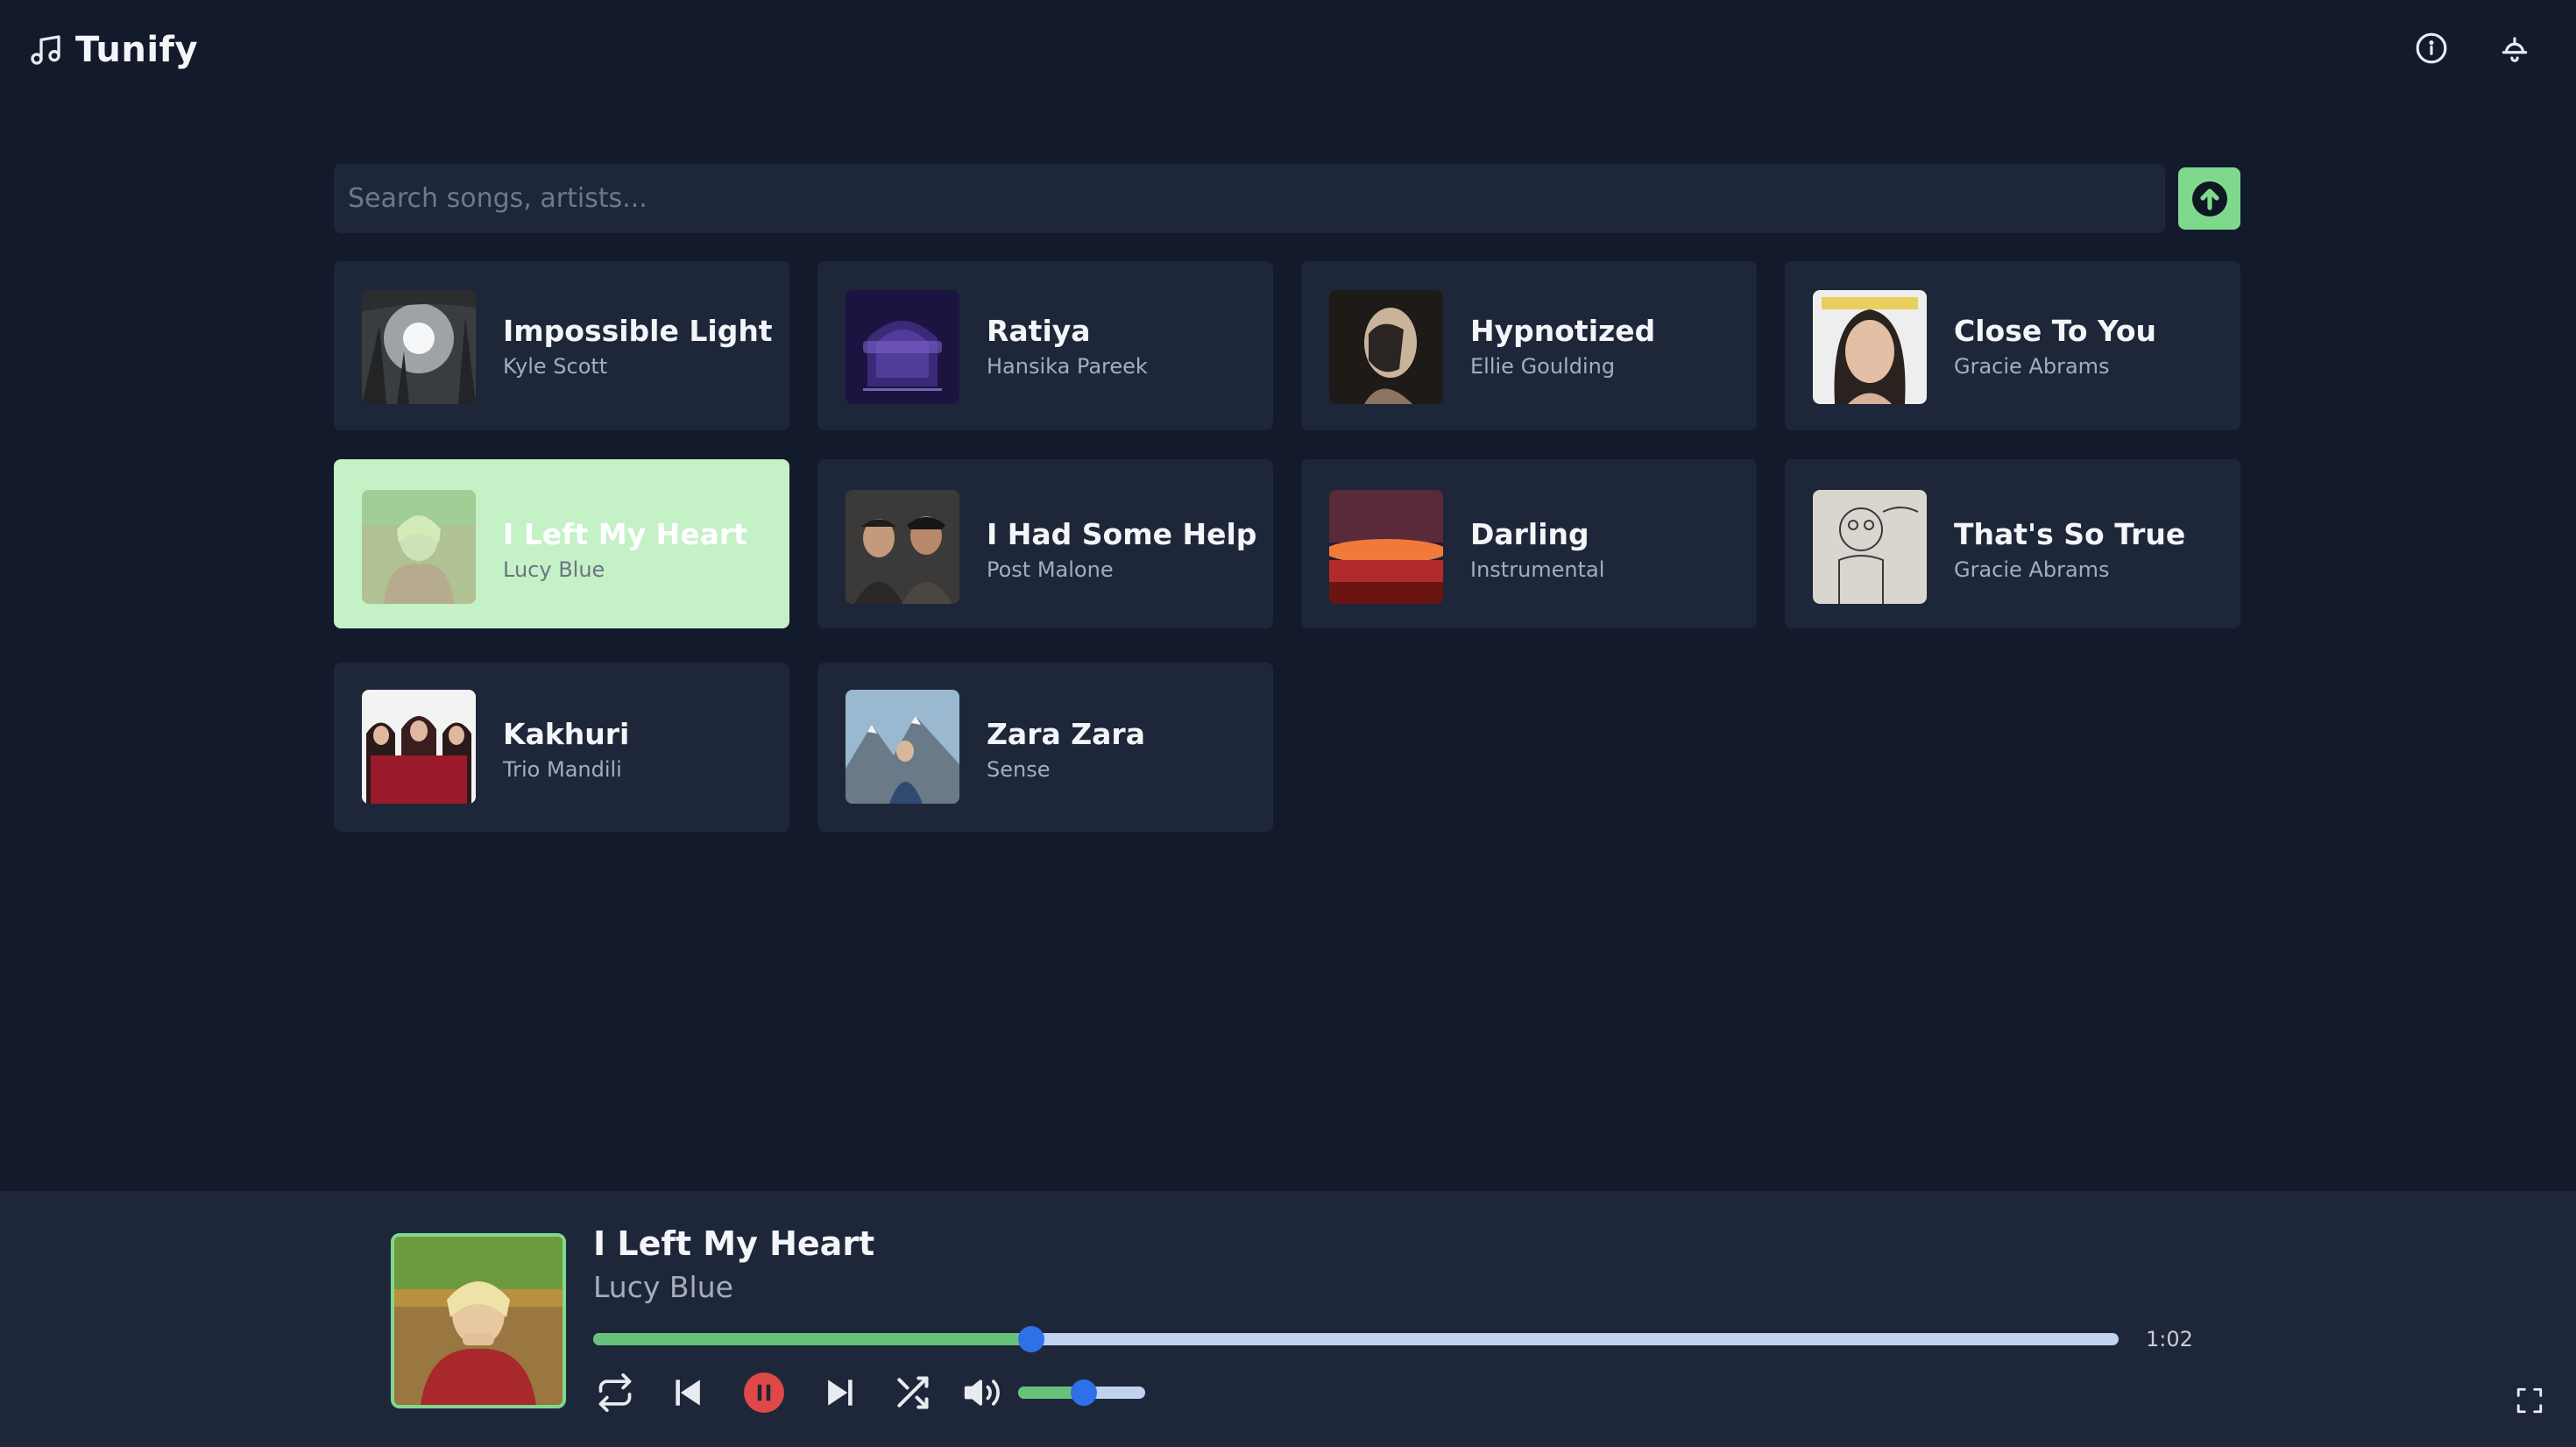 The width and height of the screenshot is (2576, 1447). I want to click on pause-button, so click(764, 1392).